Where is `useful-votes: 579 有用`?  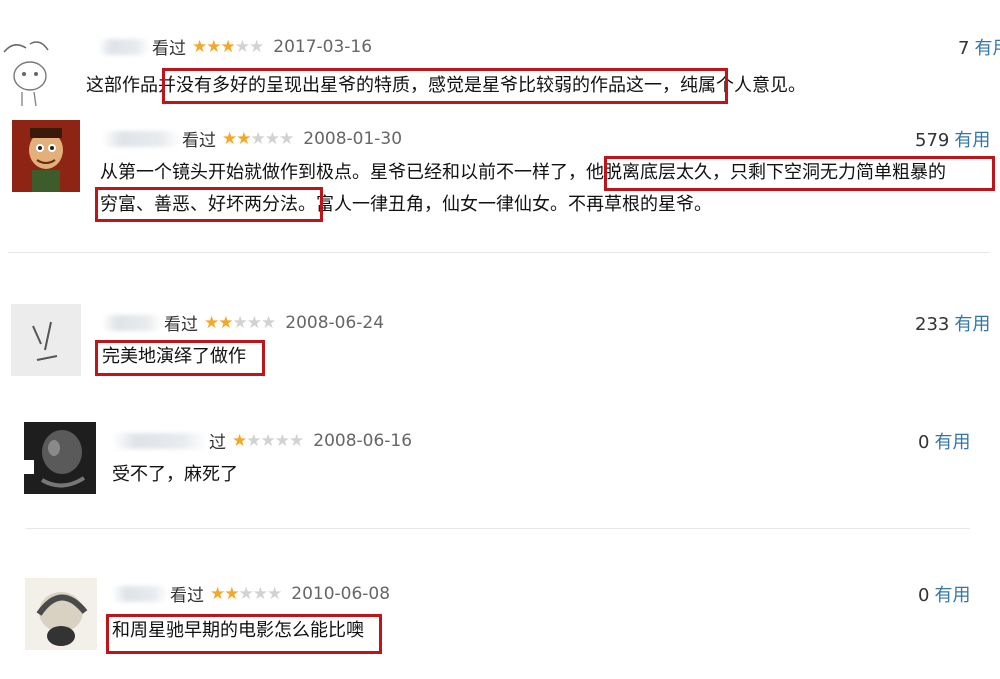
useful-votes: 579 有用 is located at coordinates (952, 139).